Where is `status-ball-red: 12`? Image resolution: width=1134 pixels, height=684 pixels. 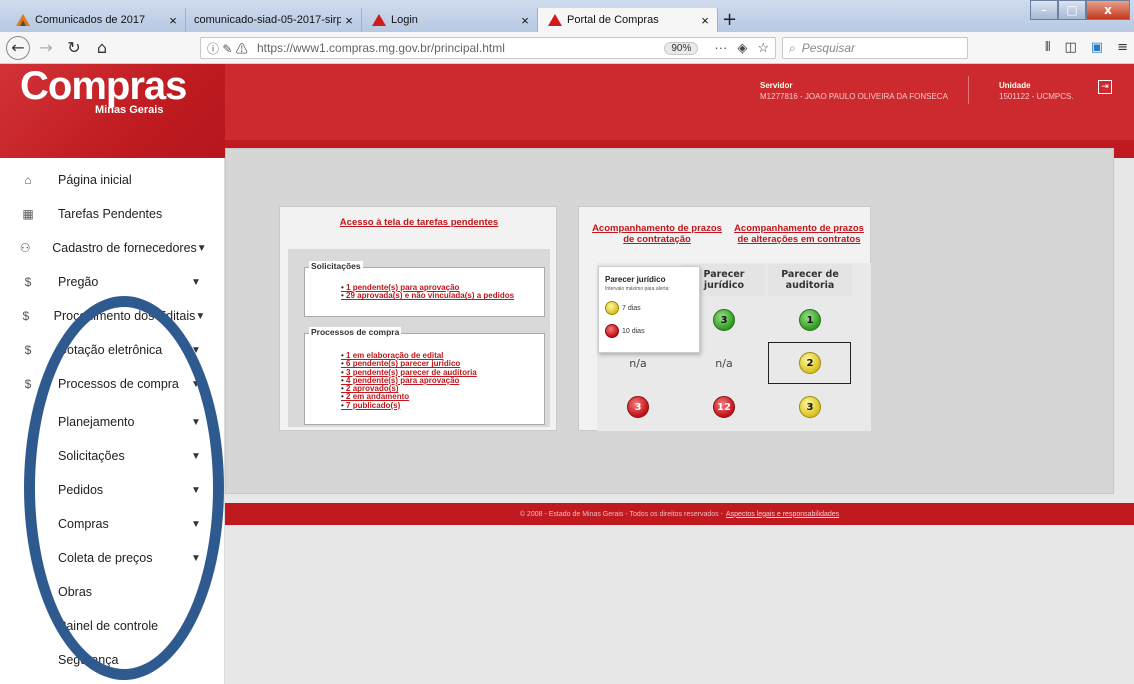 status-ball-red: 12 is located at coordinates (724, 407).